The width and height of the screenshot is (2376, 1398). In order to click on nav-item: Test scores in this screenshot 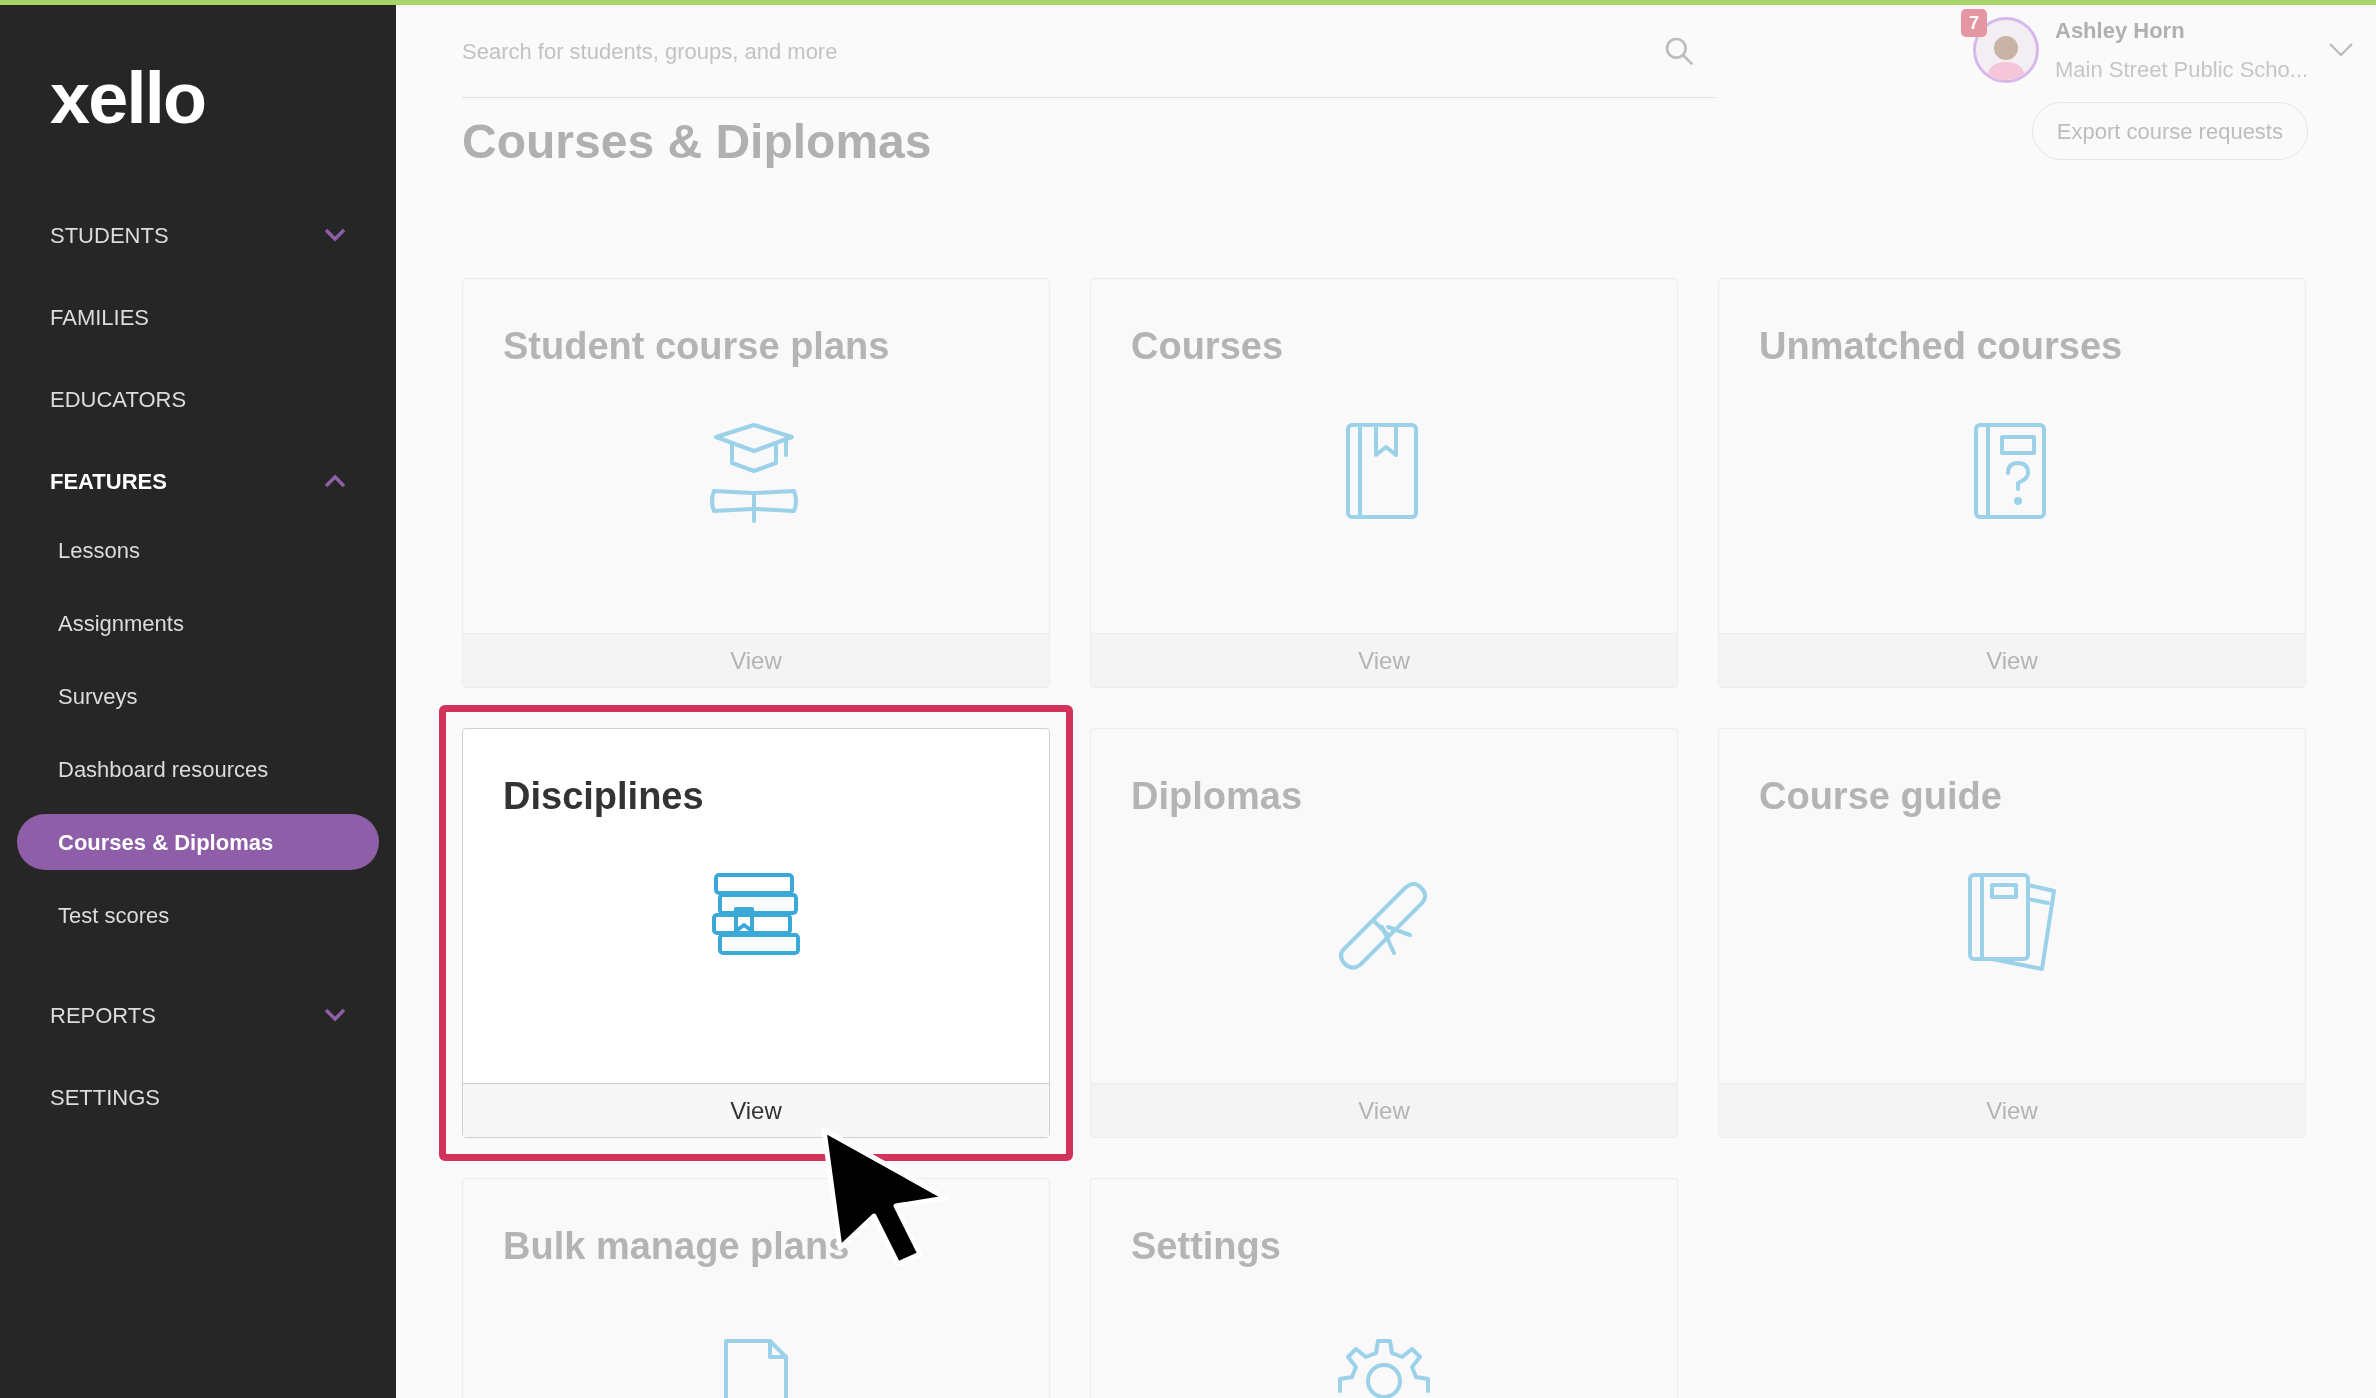, I will do `click(198, 915)`.